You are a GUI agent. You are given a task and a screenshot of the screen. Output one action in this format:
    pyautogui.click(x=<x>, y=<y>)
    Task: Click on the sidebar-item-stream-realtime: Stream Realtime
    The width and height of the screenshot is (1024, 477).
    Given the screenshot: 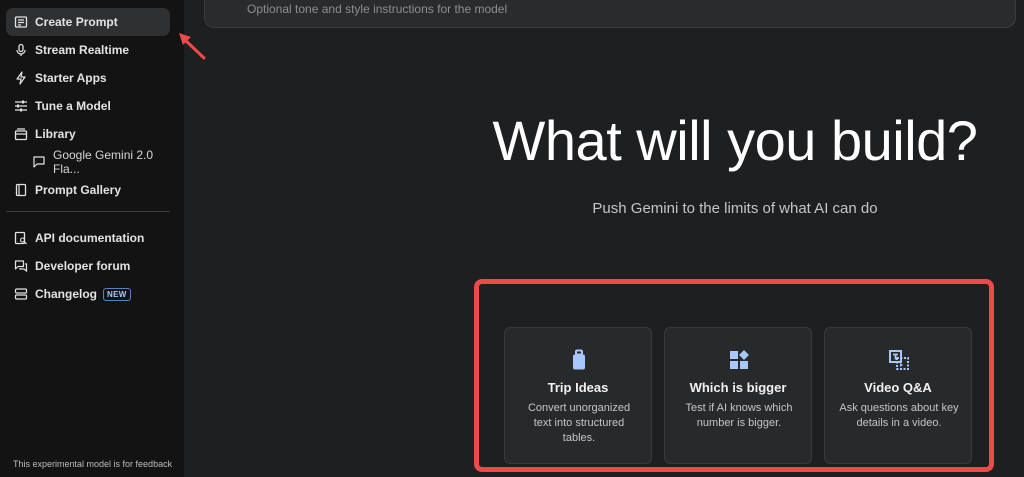 What is the action you would take?
    pyautogui.click(x=88, y=50)
    